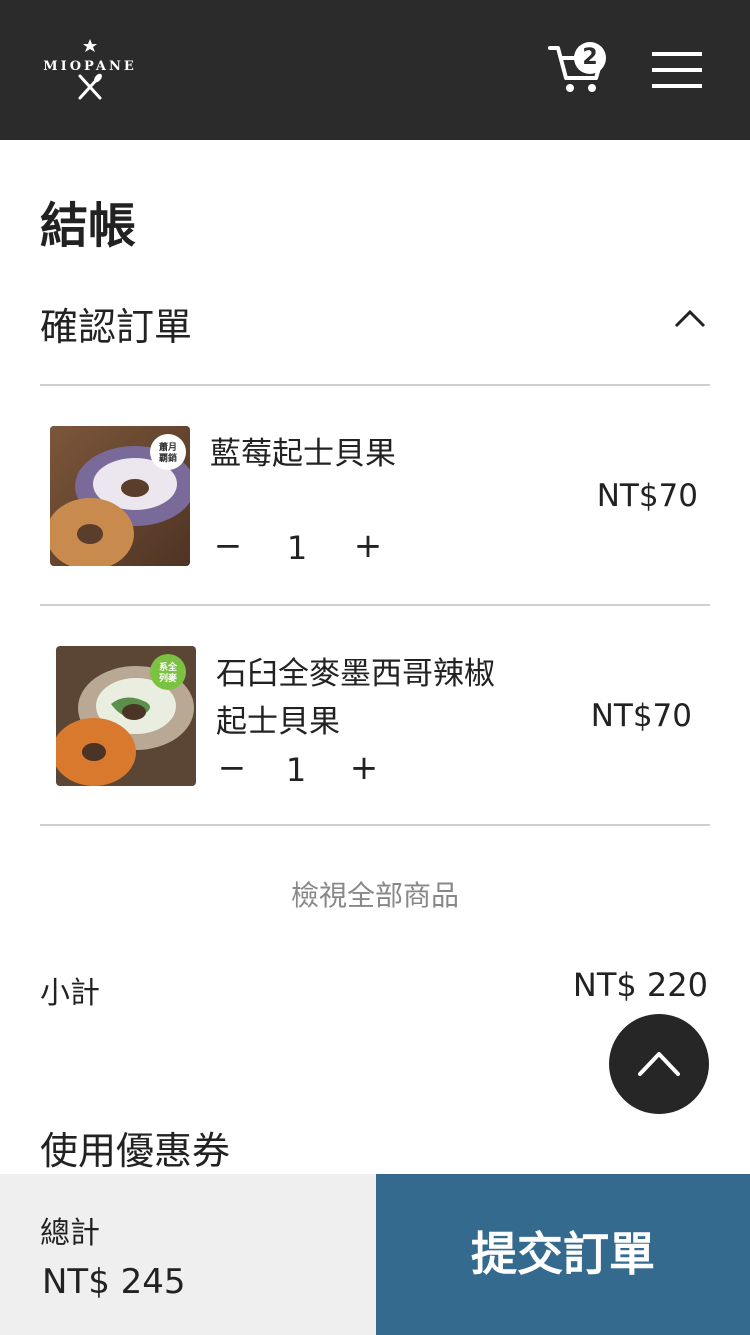 The image size is (750, 1335). Describe the element at coordinates (677, 70) in the screenshot. I see `hamburger-menu-icon` at that location.